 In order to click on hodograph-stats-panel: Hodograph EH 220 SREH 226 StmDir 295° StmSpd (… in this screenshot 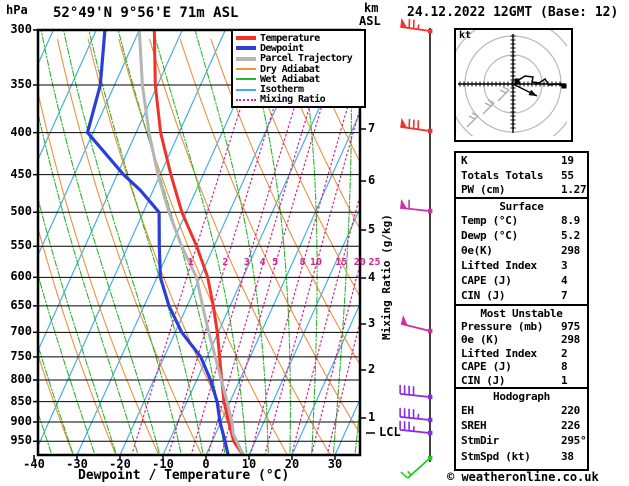, I will do `click(521, 429)`.